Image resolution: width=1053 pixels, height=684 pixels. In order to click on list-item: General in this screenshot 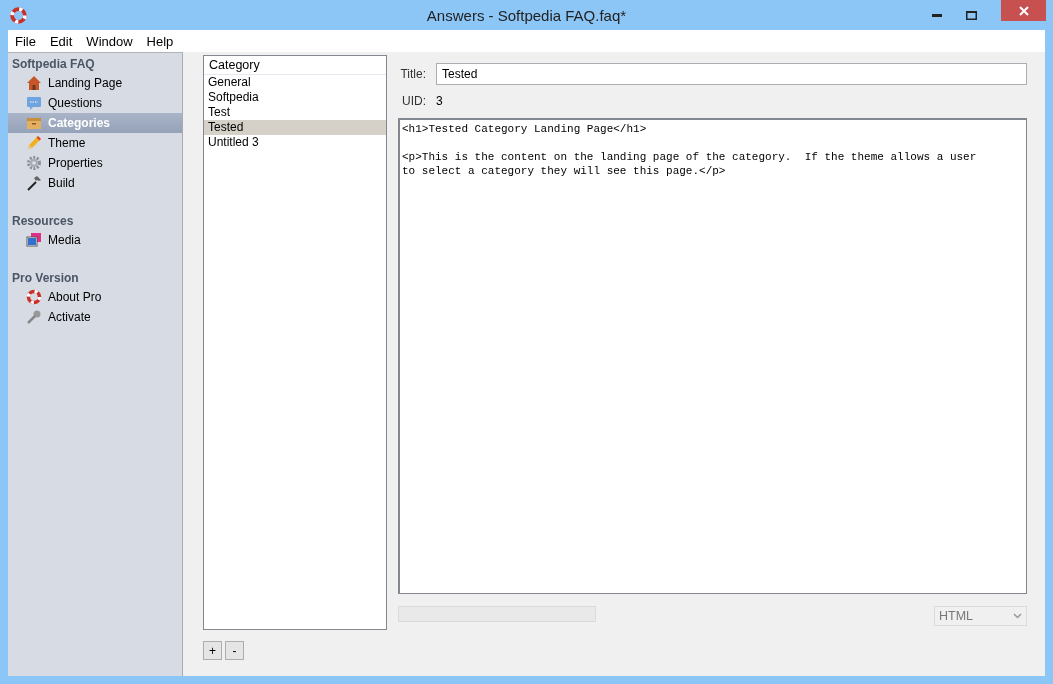, I will do `click(295, 82)`.